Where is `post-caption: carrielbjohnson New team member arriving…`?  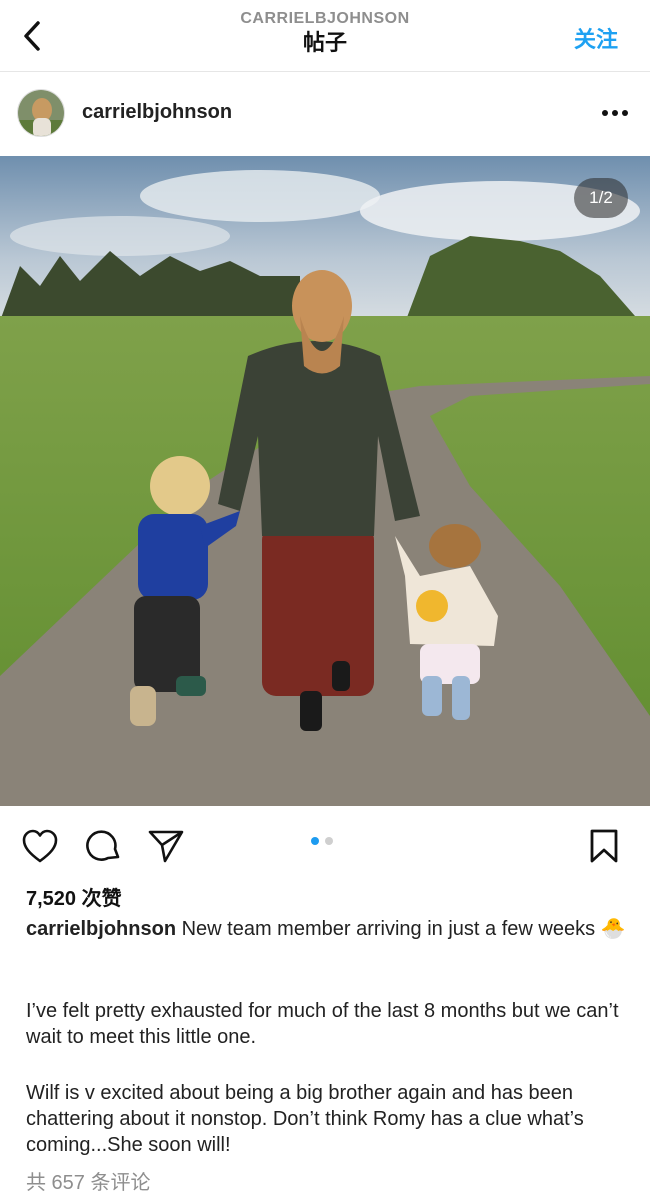
post-caption: carrielbjohnson New team member arriving… is located at coordinates (326, 929).